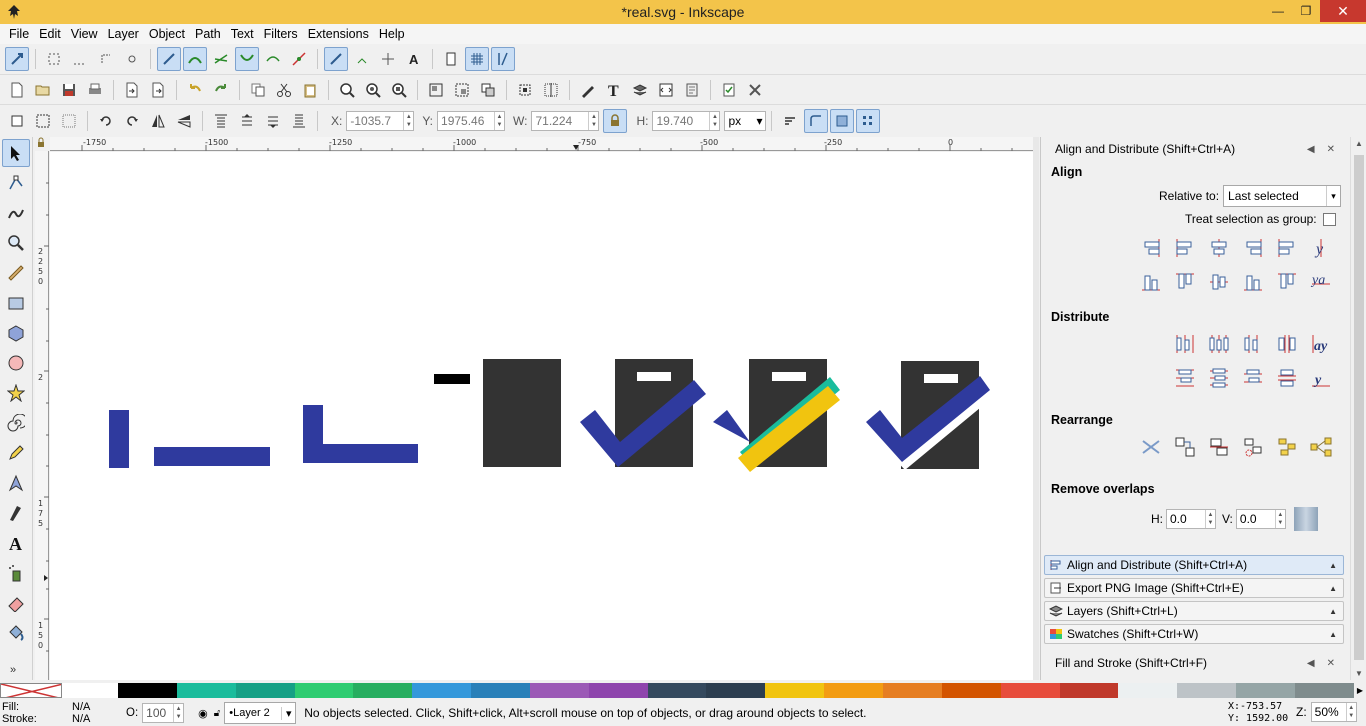 The image size is (1366, 726). What do you see at coordinates (132, 59) in the screenshot?
I see `snap-bbox-midpoint-icon` at bounding box center [132, 59].